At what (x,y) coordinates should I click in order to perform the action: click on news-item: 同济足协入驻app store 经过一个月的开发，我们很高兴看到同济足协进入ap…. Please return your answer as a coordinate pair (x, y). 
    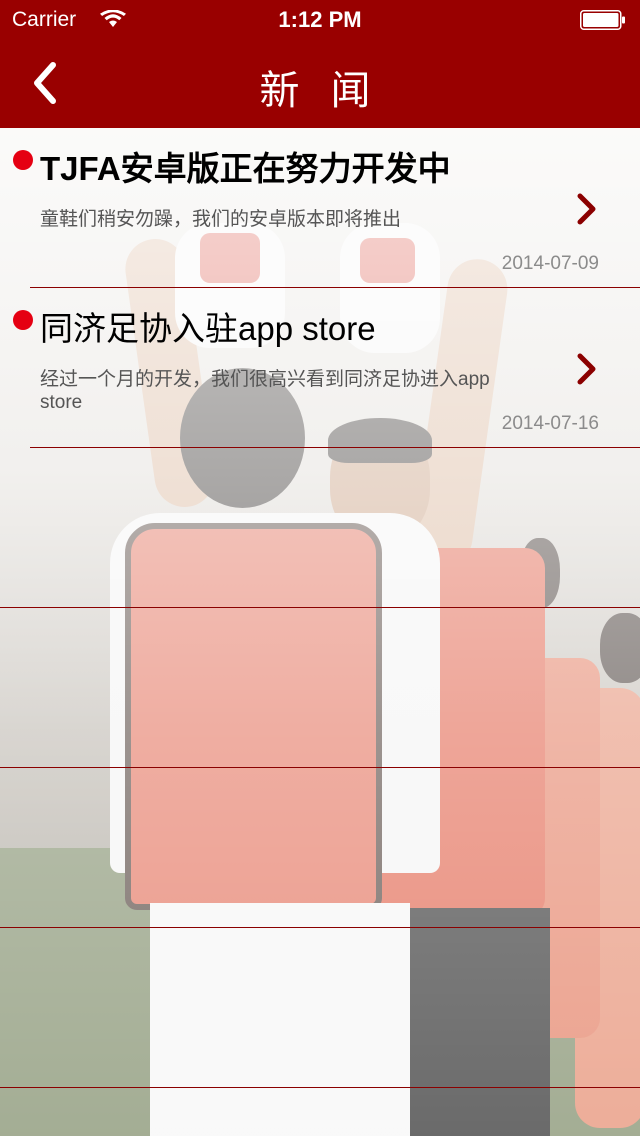
    Looking at the image, I should click on (320, 368).